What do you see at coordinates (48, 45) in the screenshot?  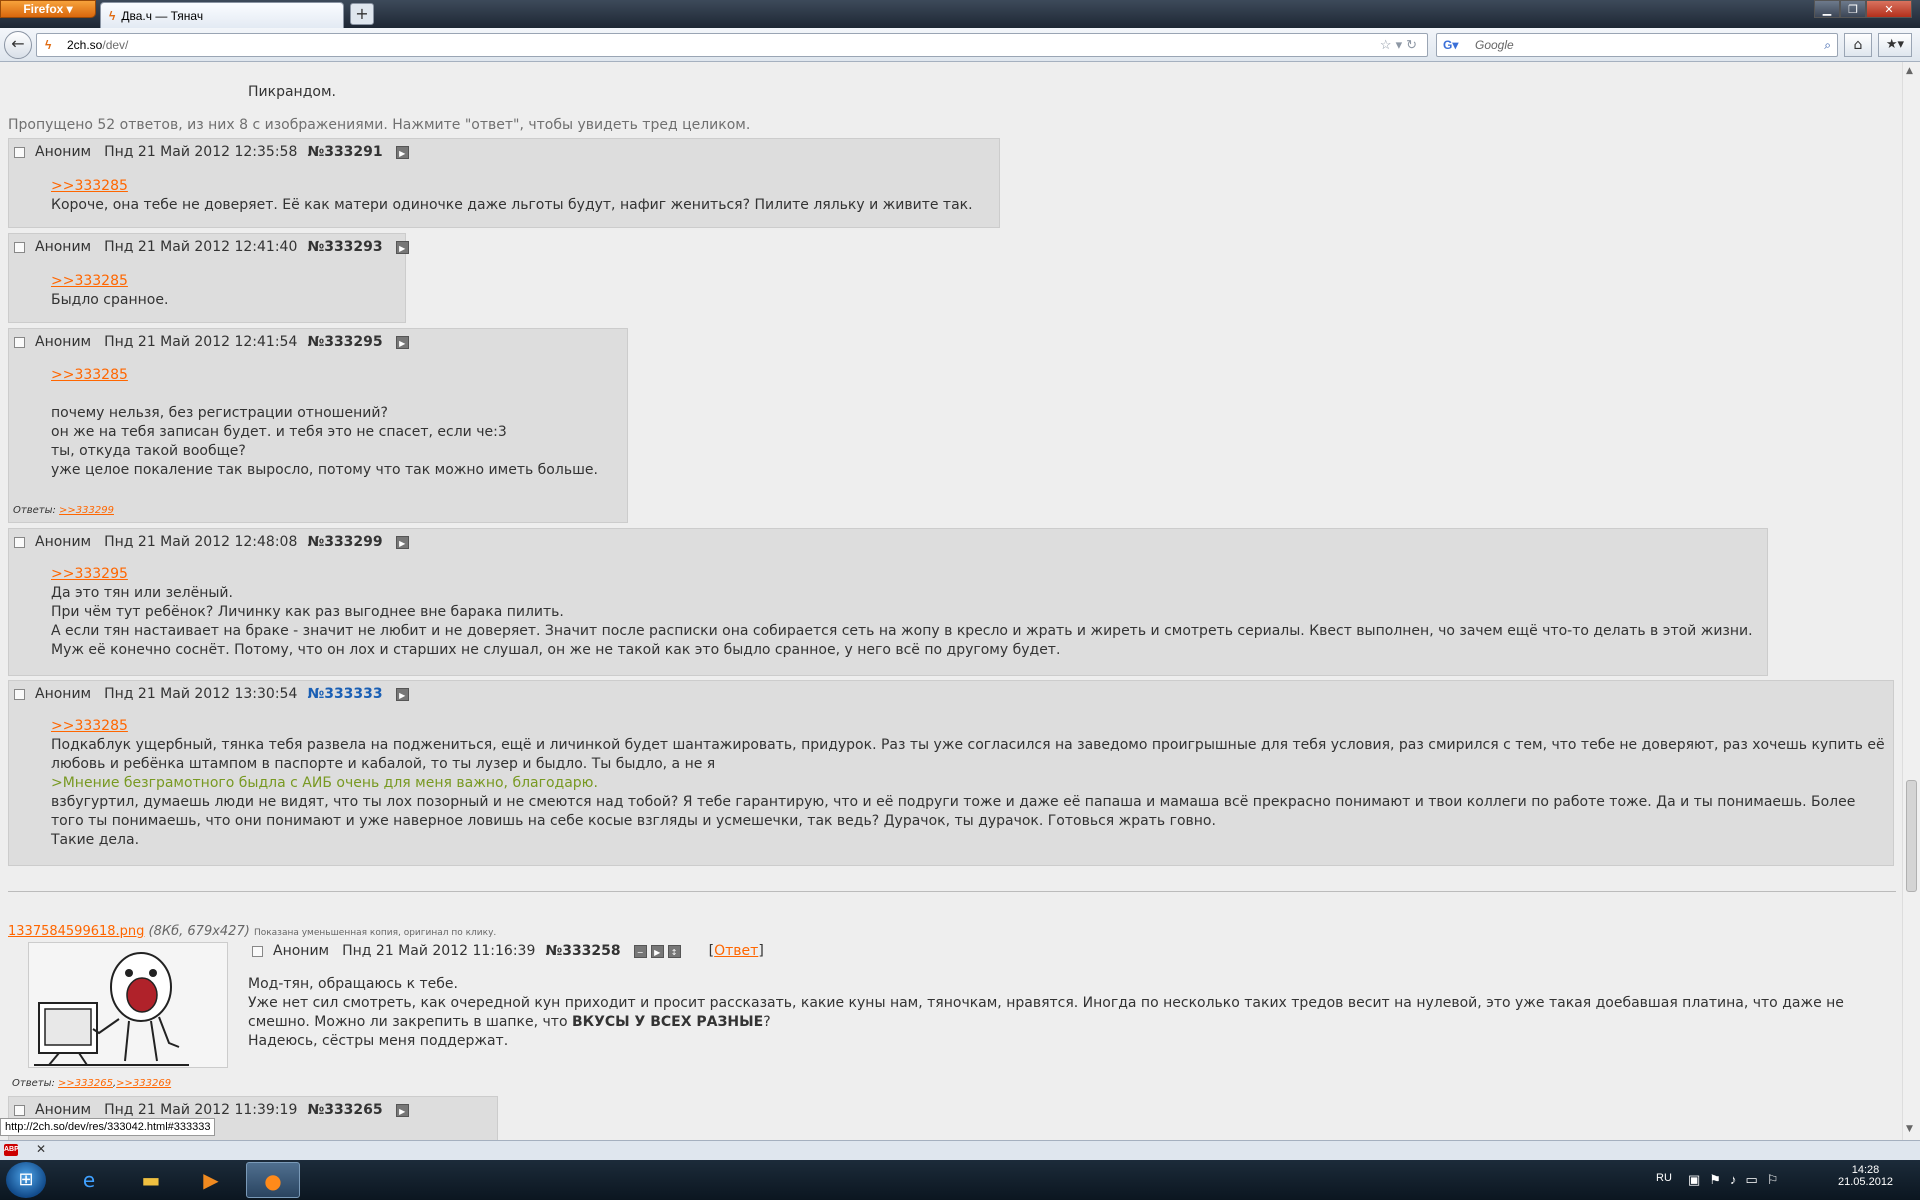 I see `site-favicon-icon: ϟ` at bounding box center [48, 45].